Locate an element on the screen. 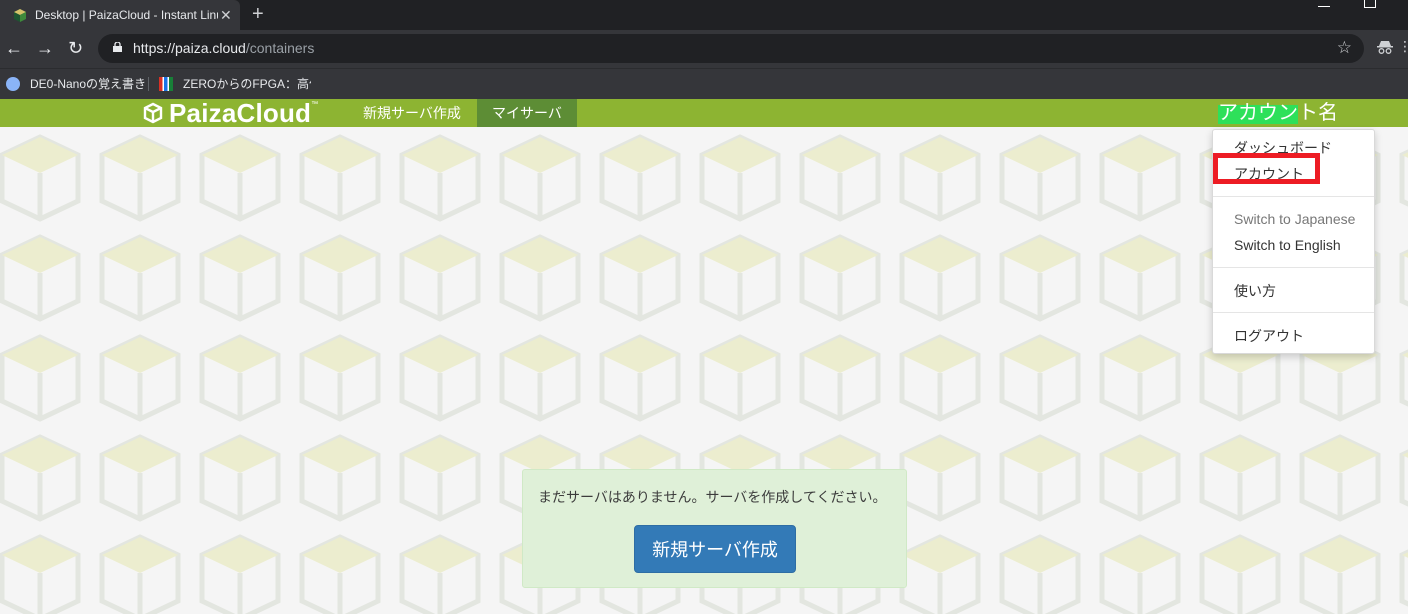 Image resolution: width=1408 pixels, height=614 pixels. nav-create-server: 新規サーバ作成 is located at coordinates (412, 113).